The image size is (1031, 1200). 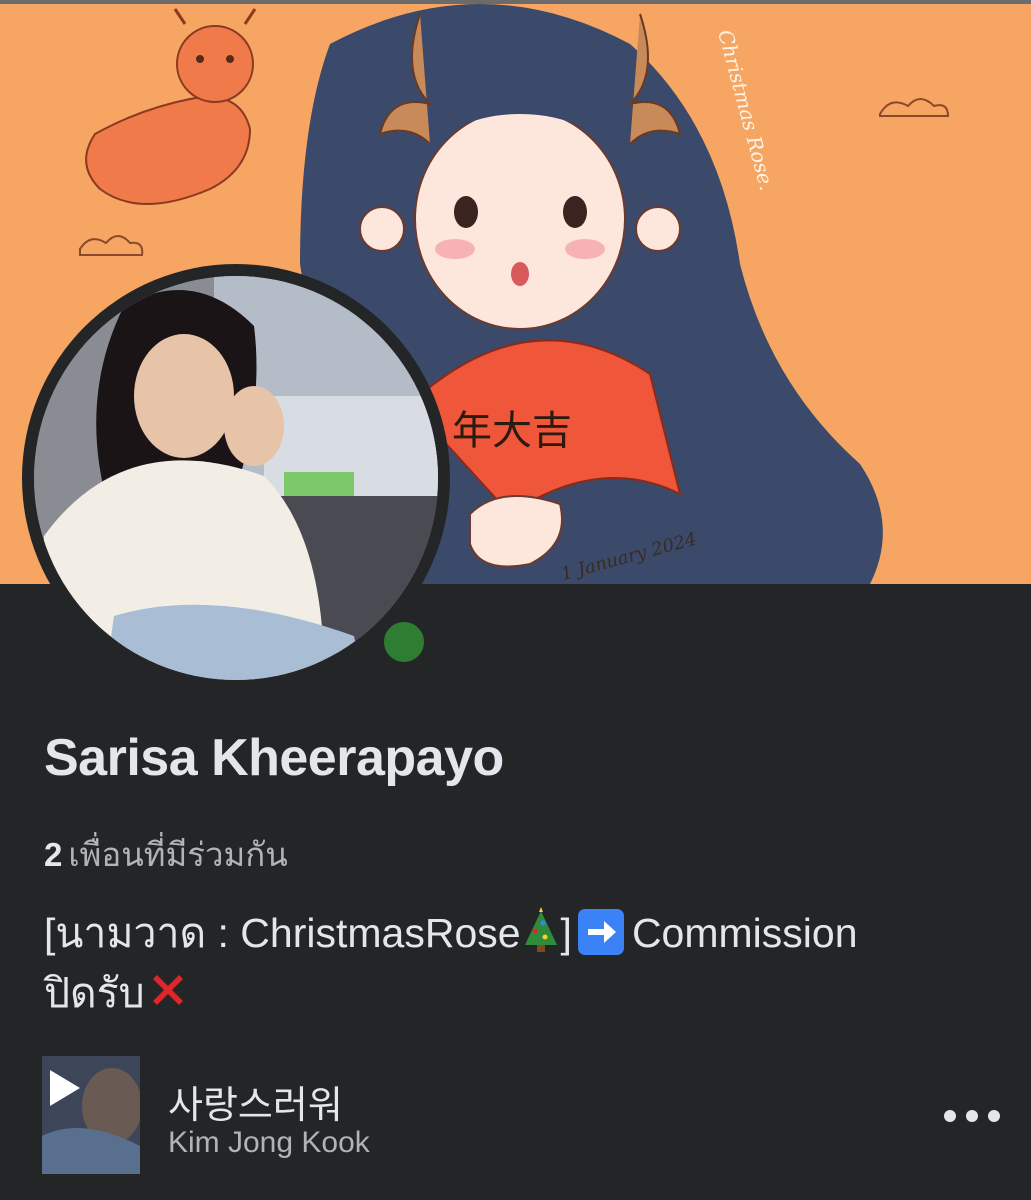 I want to click on song-title: 사랑스러워, so click(x=255, y=1106).